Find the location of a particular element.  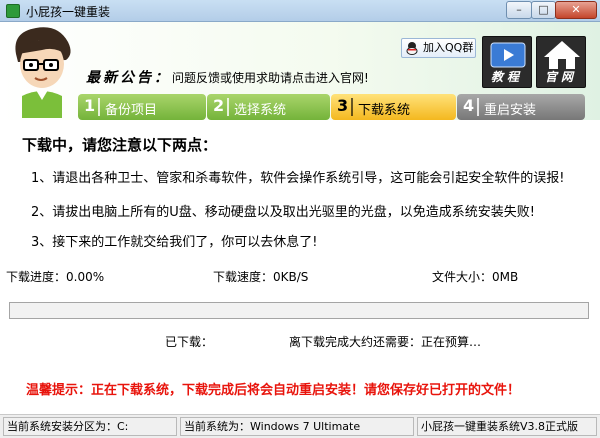

step-number: 3 is located at coordinates (343, 105).